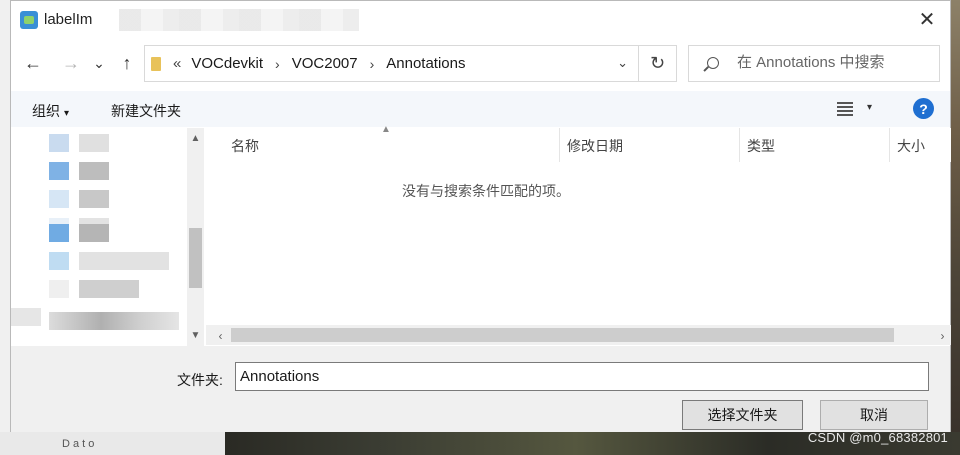  Describe the element at coordinates (177, 63) in the screenshot. I see `breadcrumb-overflow: «` at that location.